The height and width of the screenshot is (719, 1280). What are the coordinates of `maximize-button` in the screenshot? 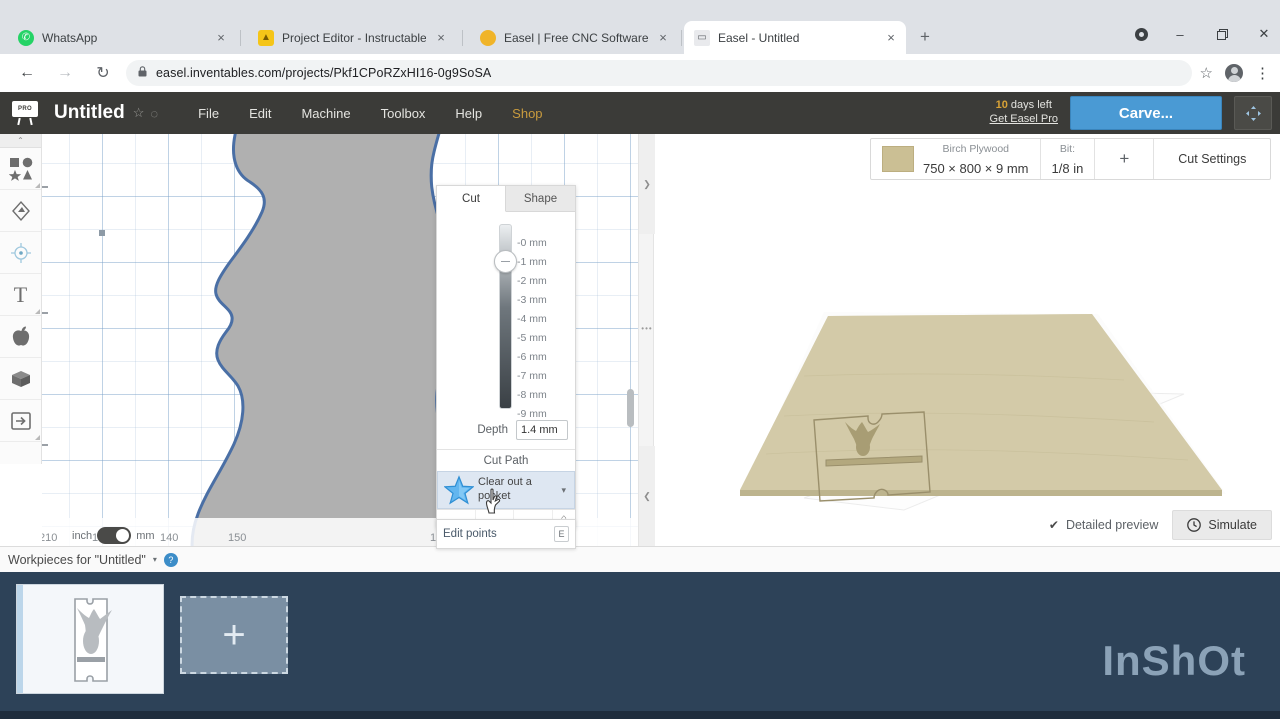 It's located at (1222, 34).